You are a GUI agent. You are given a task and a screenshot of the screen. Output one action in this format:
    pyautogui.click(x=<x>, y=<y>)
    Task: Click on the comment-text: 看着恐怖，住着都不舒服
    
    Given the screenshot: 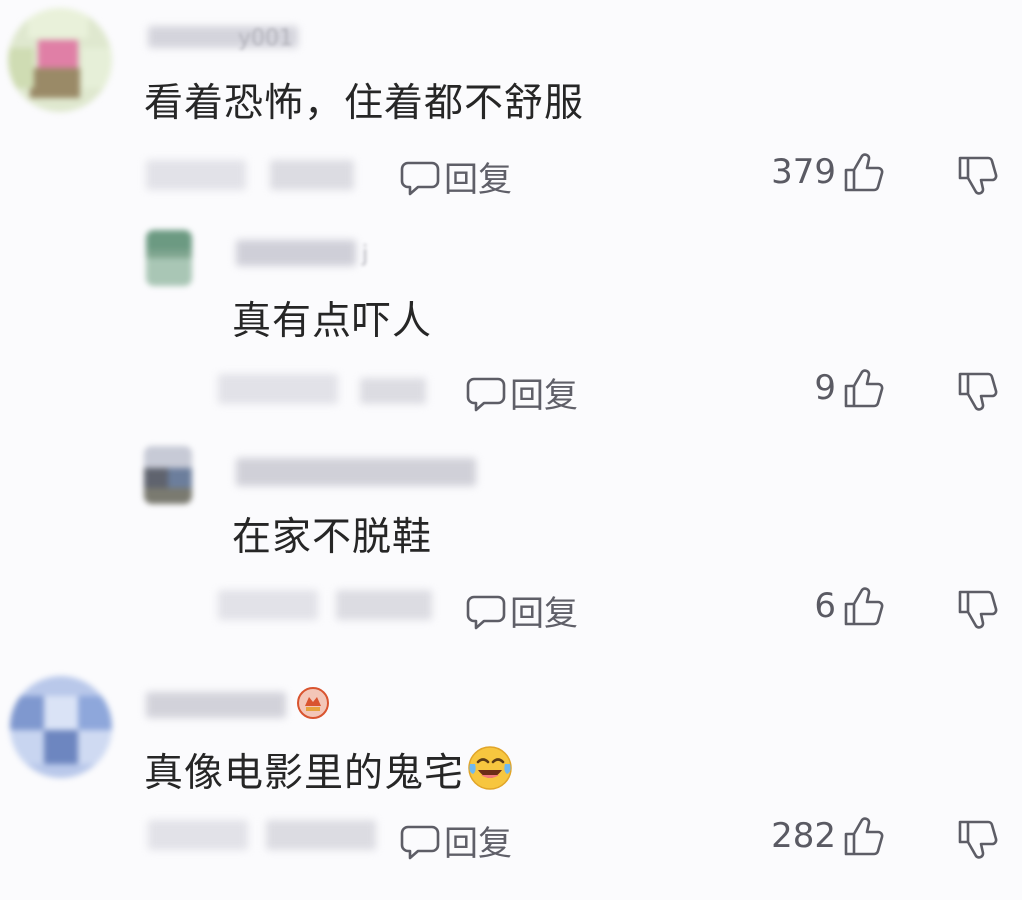 What is the action you would take?
    pyautogui.click(x=364, y=103)
    